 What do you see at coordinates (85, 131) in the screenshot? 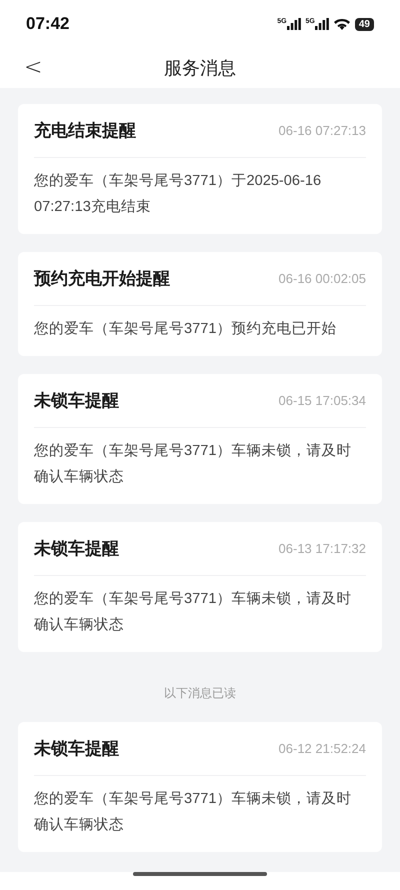
I see `message-title: 充电结束提醒` at bounding box center [85, 131].